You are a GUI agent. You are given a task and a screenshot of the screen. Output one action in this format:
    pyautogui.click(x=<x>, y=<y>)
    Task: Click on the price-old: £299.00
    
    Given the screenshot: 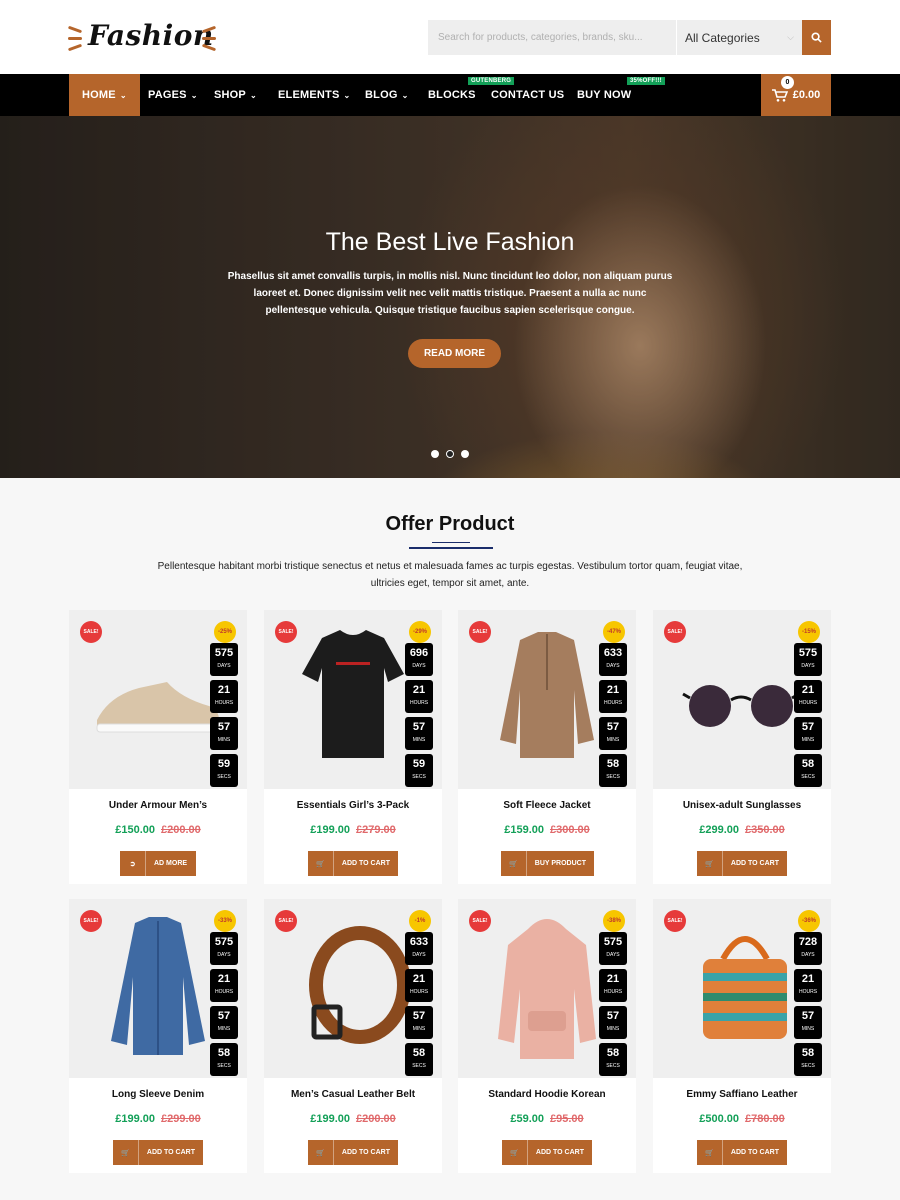 What is the action you would take?
    pyautogui.click(x=181, y=1119)
    